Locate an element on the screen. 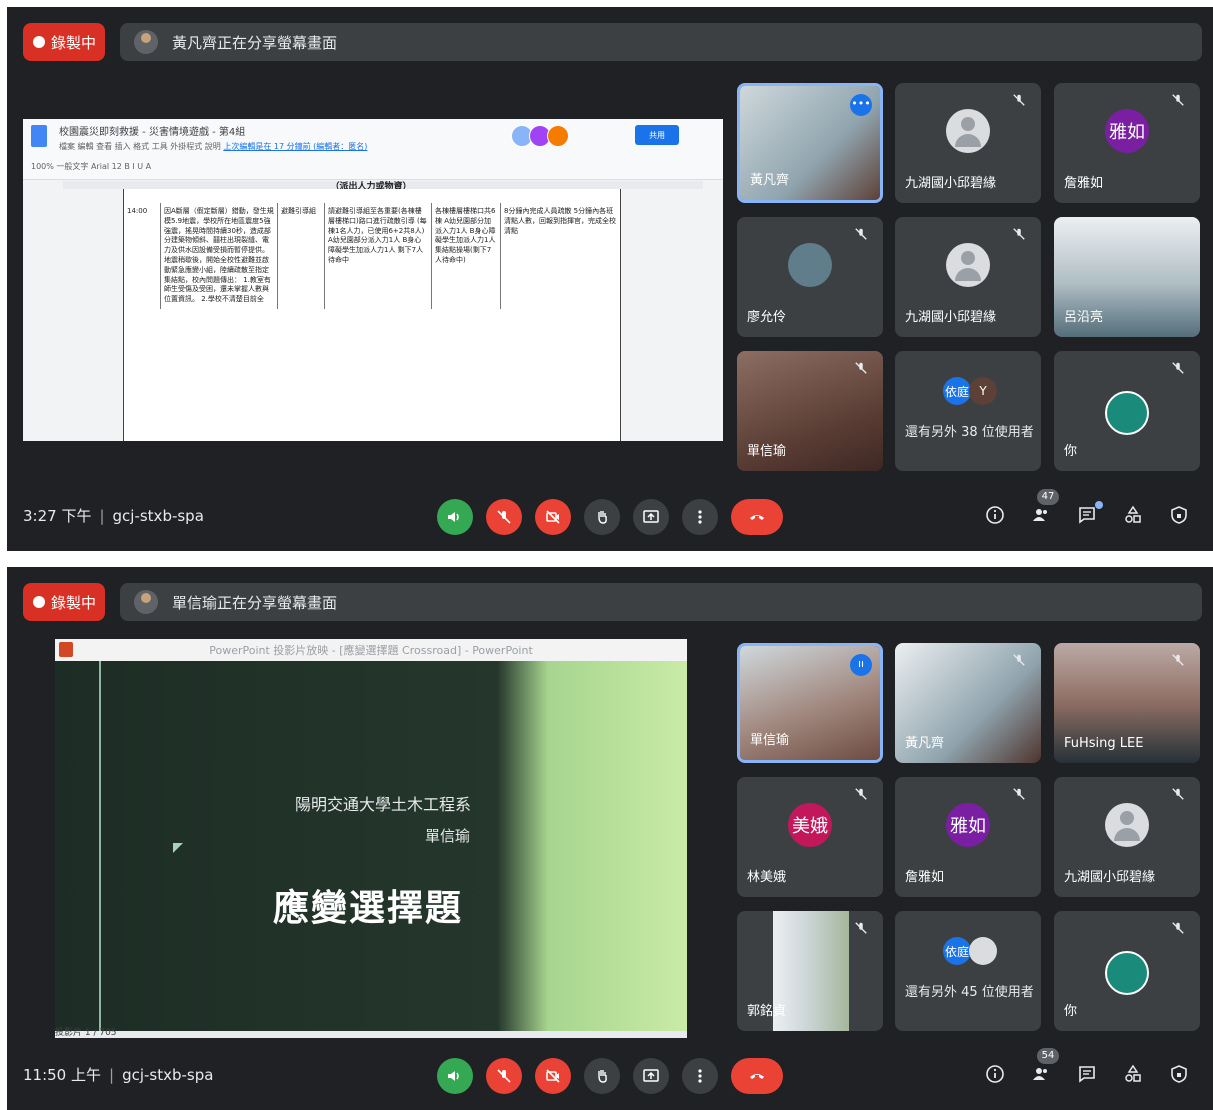  participant-tile: 廖允伶 is located at coordinates (810, 277).